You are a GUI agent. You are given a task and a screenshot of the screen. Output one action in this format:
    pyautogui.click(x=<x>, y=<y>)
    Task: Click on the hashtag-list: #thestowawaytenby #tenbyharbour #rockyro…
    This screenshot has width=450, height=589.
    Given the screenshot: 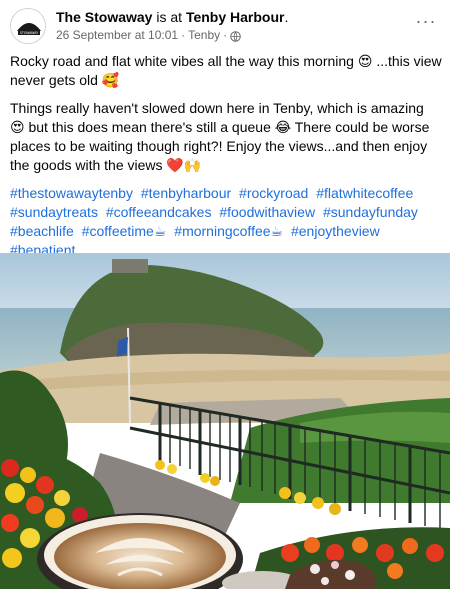 What is the action you would take?
    pyautogui.click(x=226, y=222)
    